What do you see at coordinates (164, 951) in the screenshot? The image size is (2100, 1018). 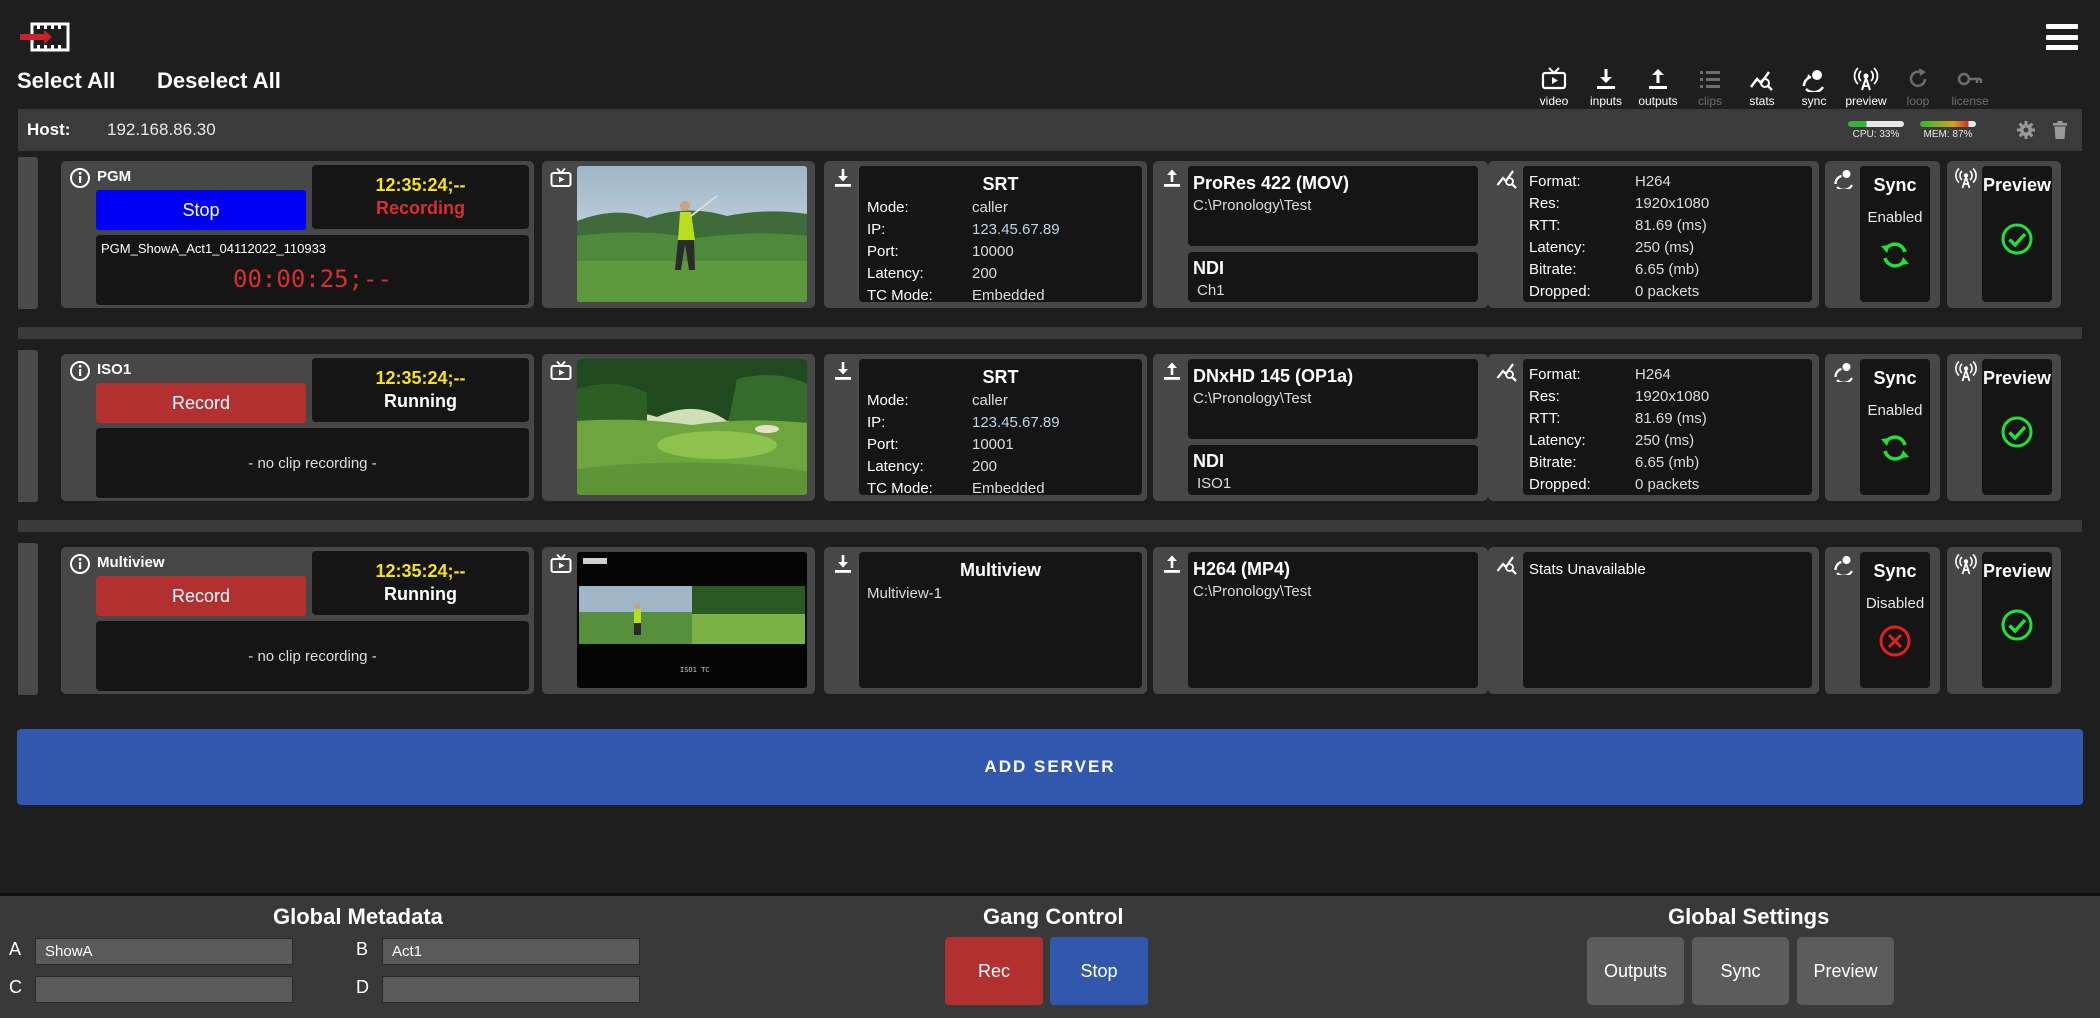 I see `metadata-field-a` at bounding box center [164, 951].